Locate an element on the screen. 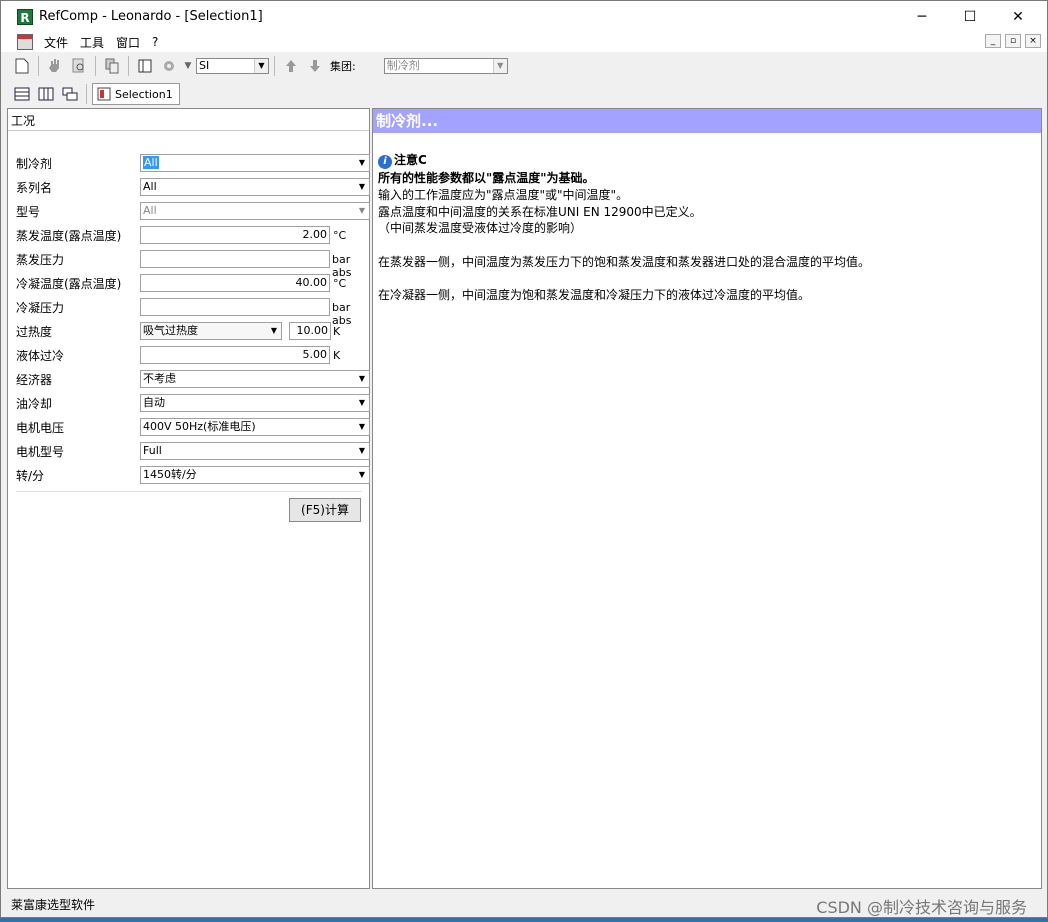  cascade-icon is located at coordinates (70, 94).